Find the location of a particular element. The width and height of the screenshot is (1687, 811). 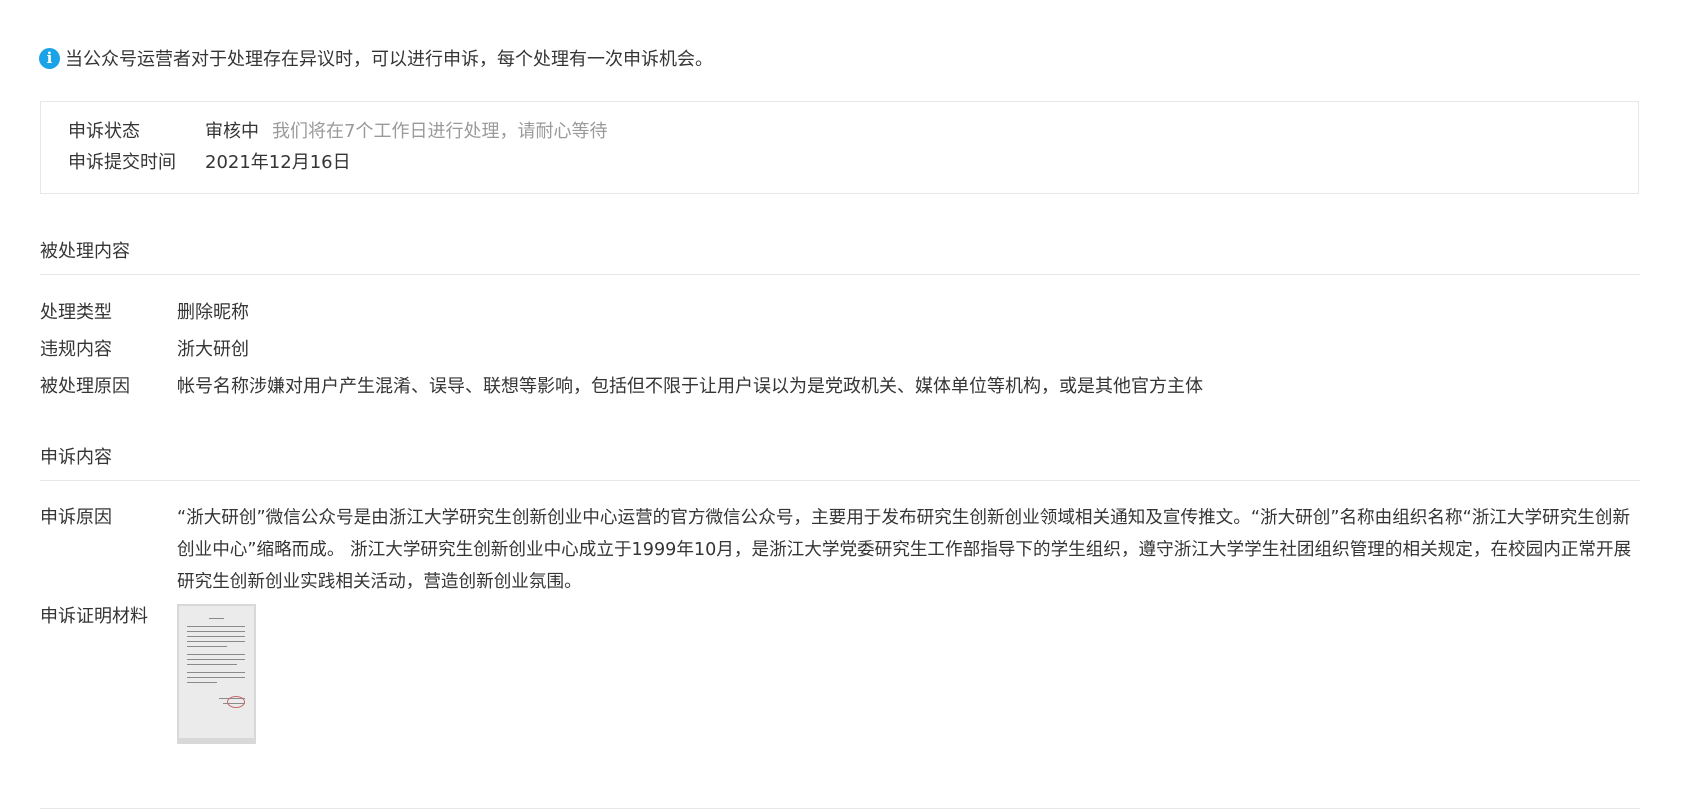

handle-reason-label: 被处理原因 is located at coordinates (85, 386).